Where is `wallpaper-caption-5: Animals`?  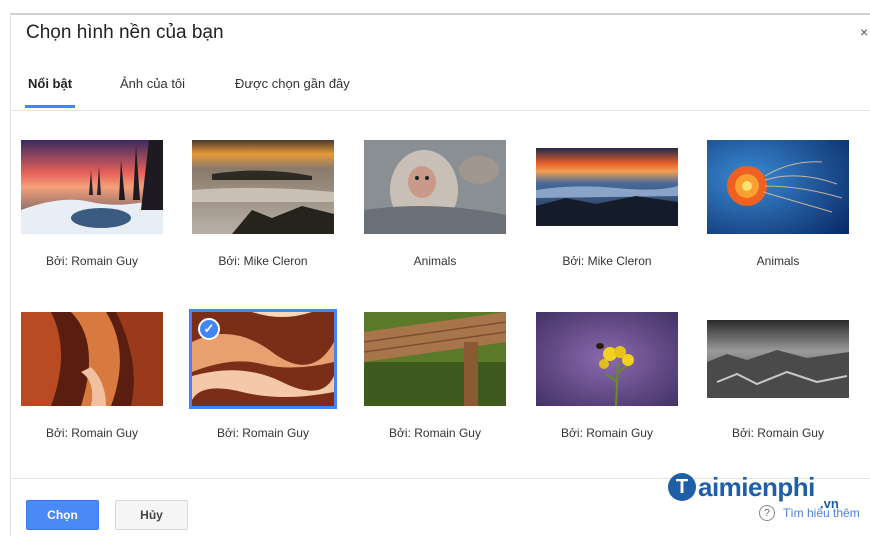
wallpaper-caption-5: Animals is located at coordinates (778, 261).